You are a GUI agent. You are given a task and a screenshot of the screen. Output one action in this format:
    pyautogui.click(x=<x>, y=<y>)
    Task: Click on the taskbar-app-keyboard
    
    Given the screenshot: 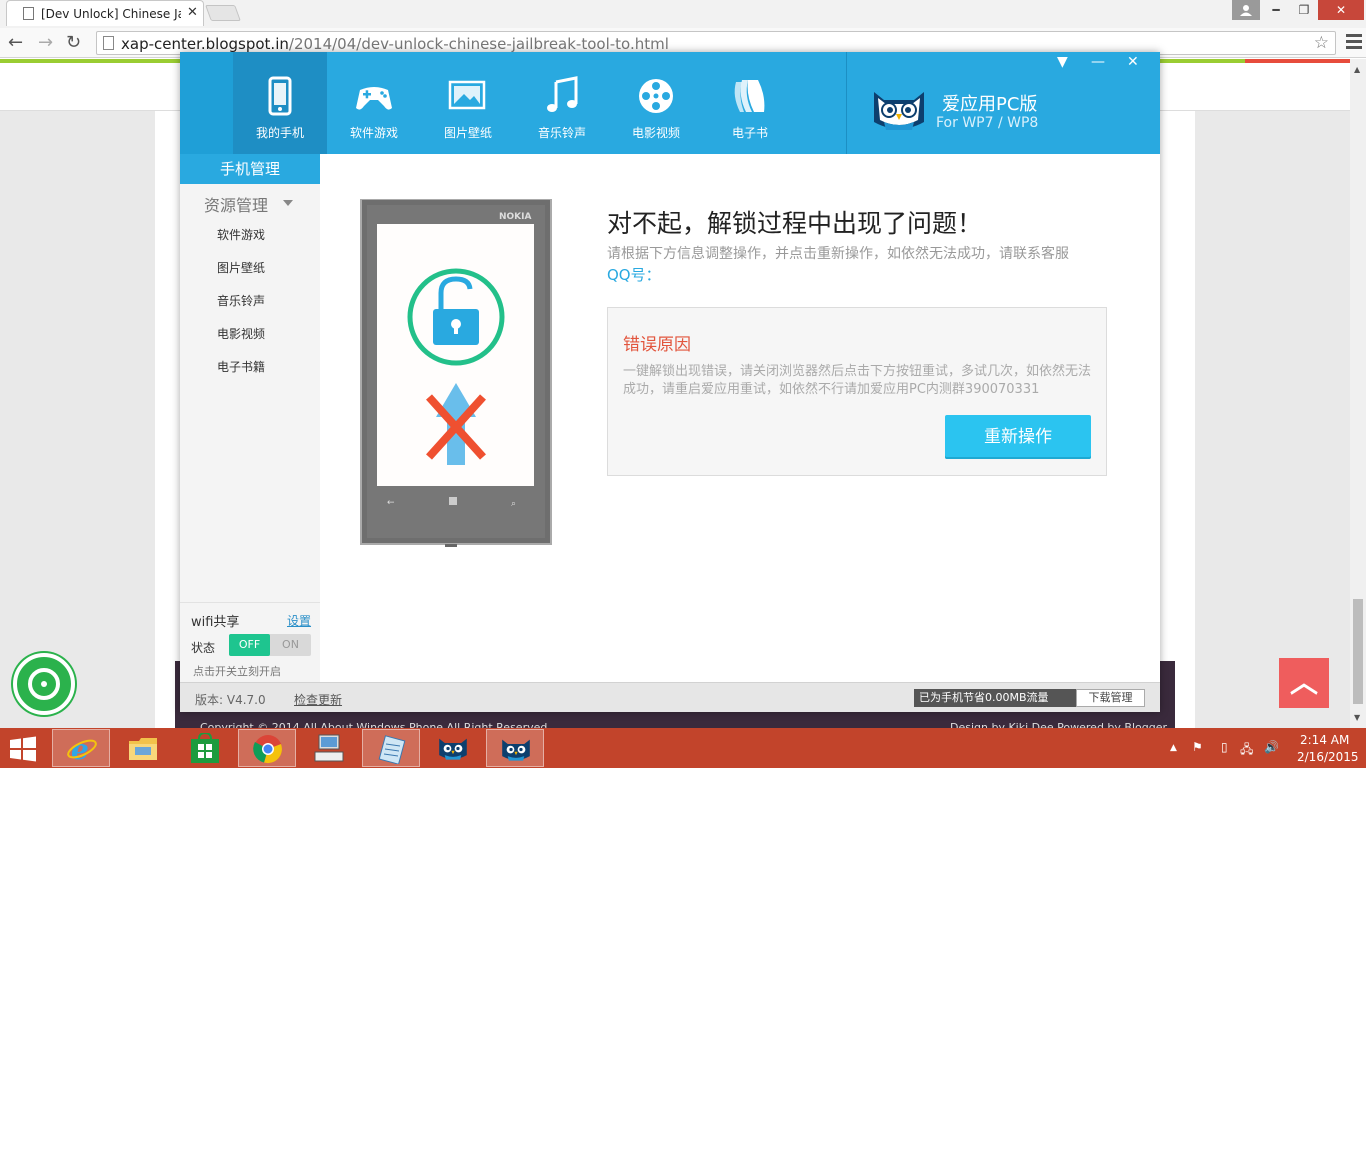 What is the action you would take?
    pyautogui.click(x=329, y=748)
    